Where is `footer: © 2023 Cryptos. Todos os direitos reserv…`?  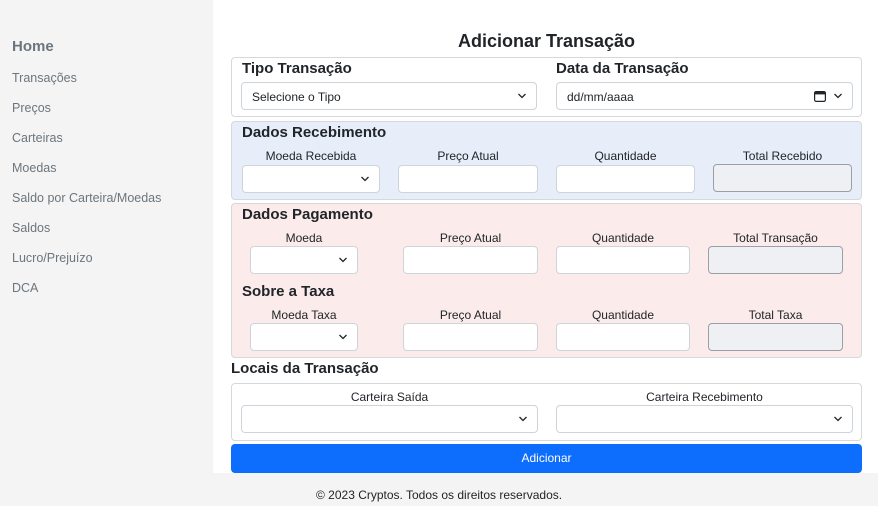
footer: © 2023 Cryptos. Todos os direitos reserv… is located at coordinates (439, 489).